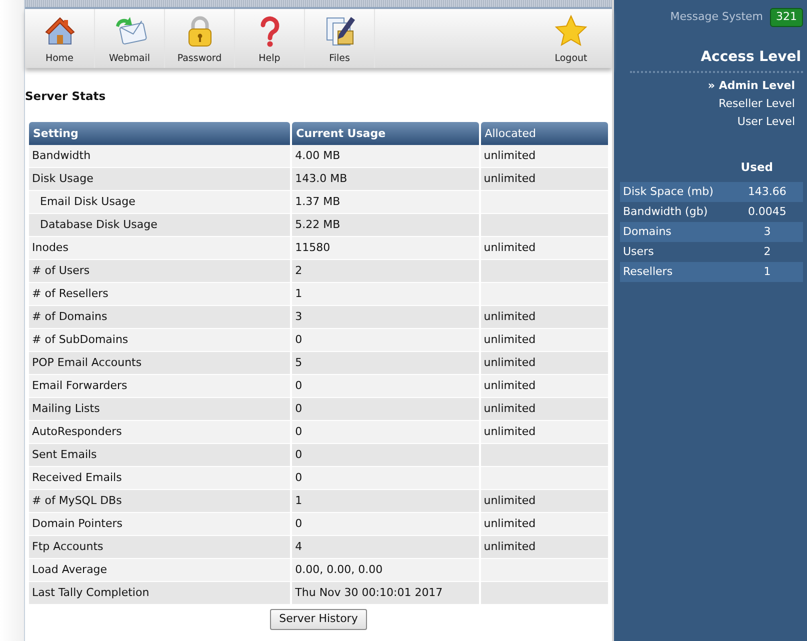 The image size is (807, 641). I want to click on table-cell: # of Users, so click(159, 272).